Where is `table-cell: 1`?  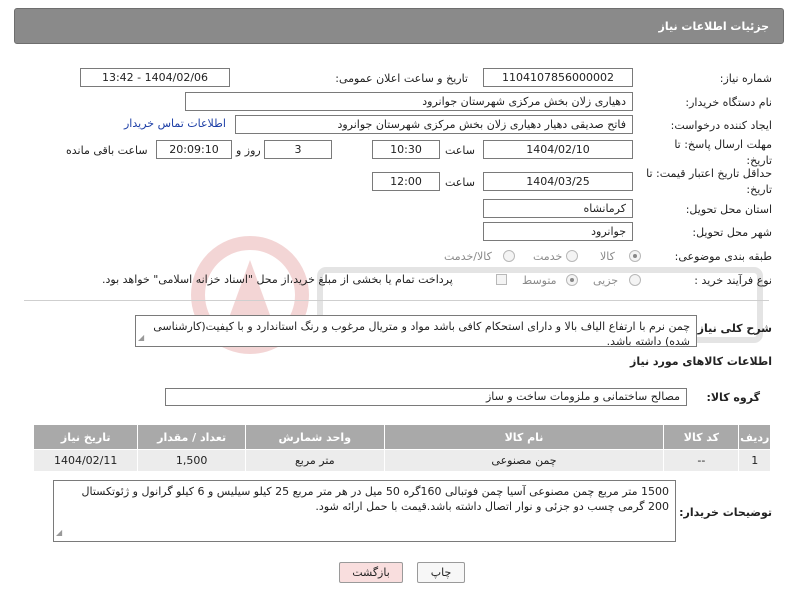
table-cell: 1 is located at coordinates (754, 460).